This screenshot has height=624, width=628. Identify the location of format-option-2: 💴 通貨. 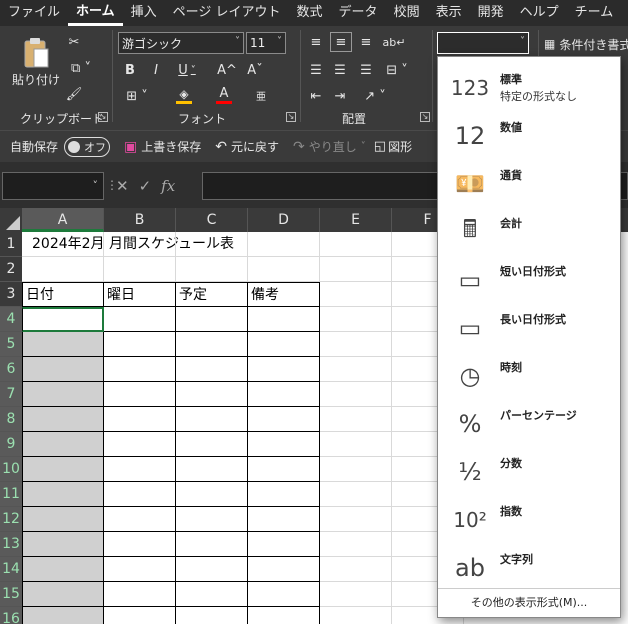
(529, 183).